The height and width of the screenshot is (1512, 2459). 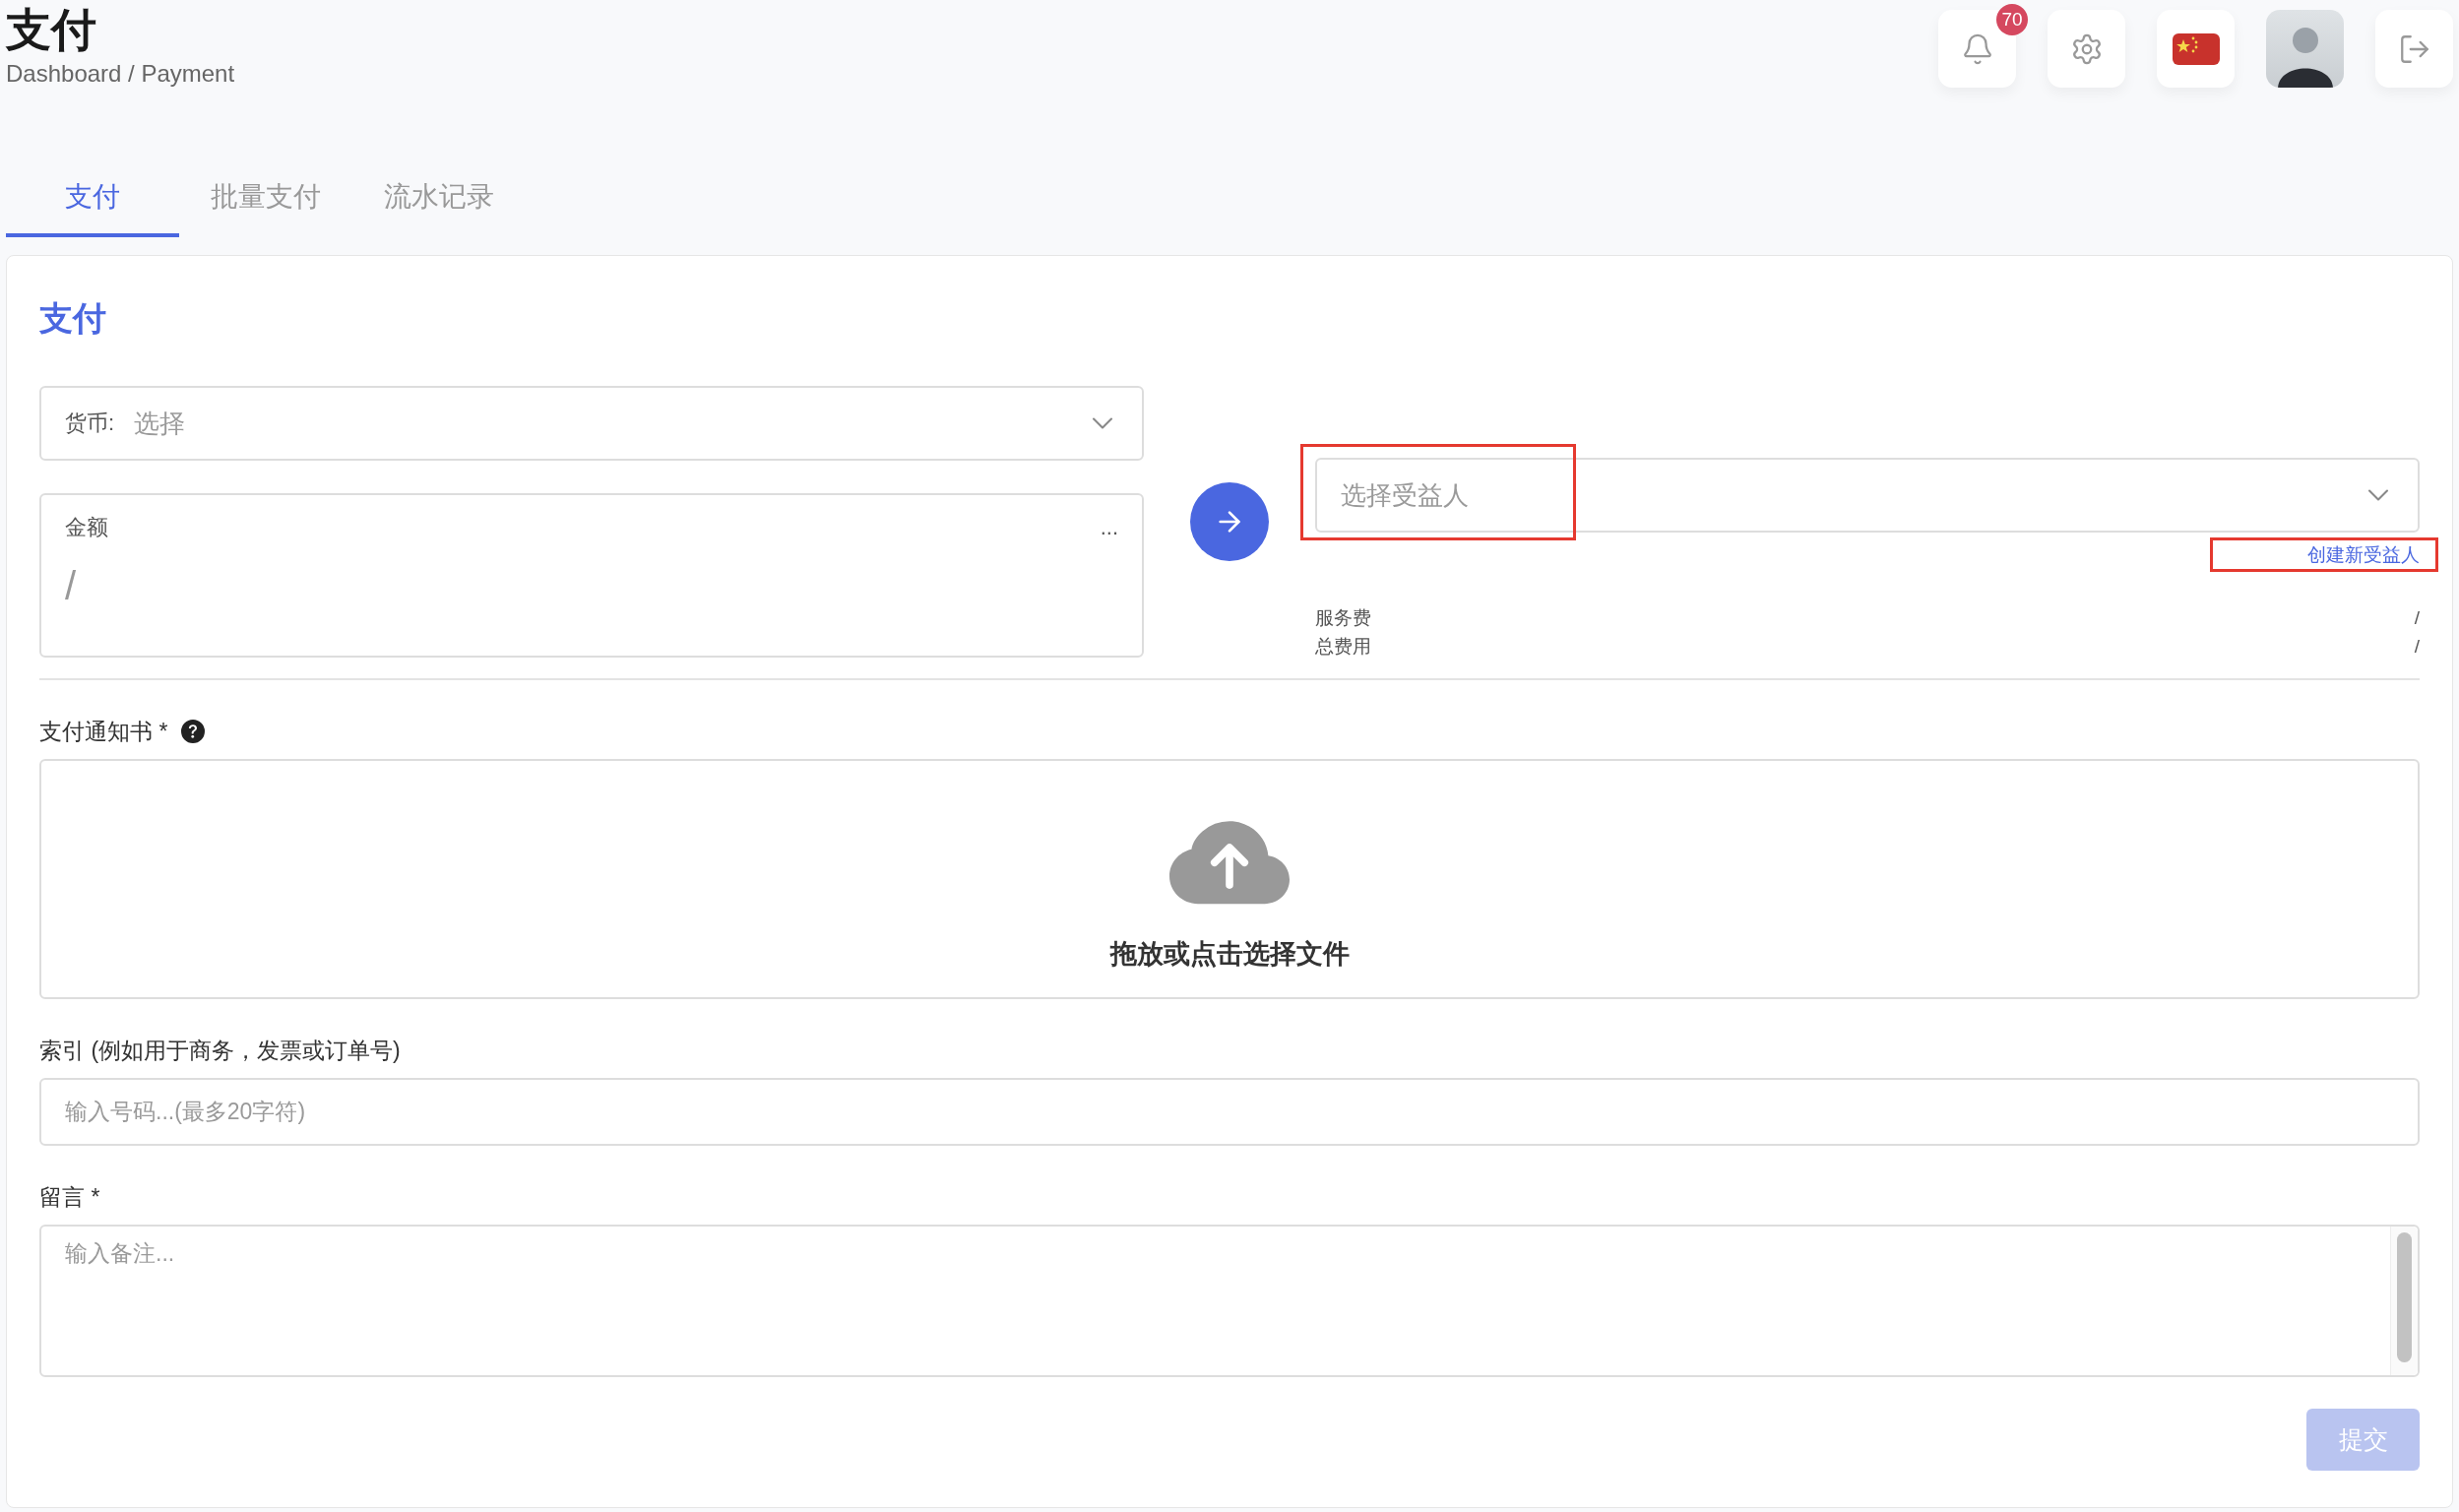 I want to click on amount-placeholder: /, so click(x=71, y=586).